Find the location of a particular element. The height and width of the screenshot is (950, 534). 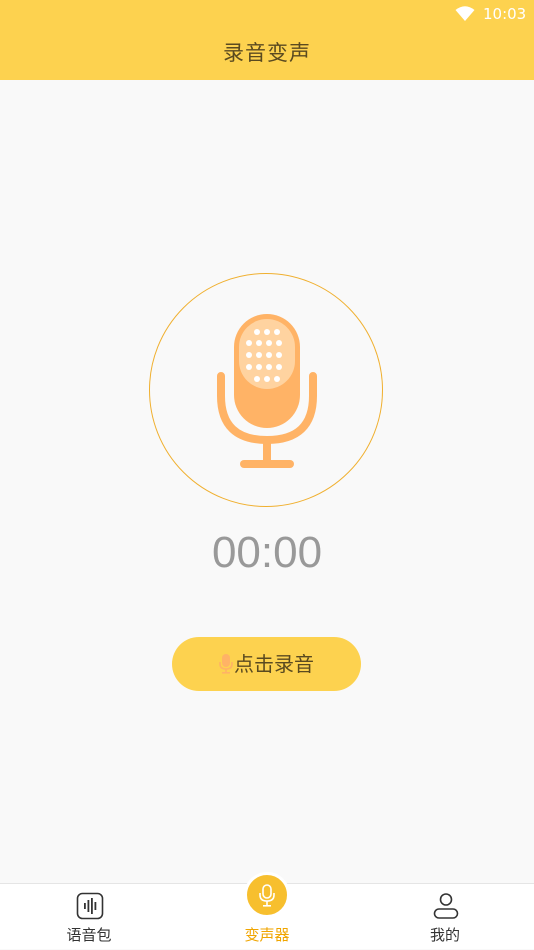

nav-item-voice-changer: 变声器 is located at coordinates (267, 911).